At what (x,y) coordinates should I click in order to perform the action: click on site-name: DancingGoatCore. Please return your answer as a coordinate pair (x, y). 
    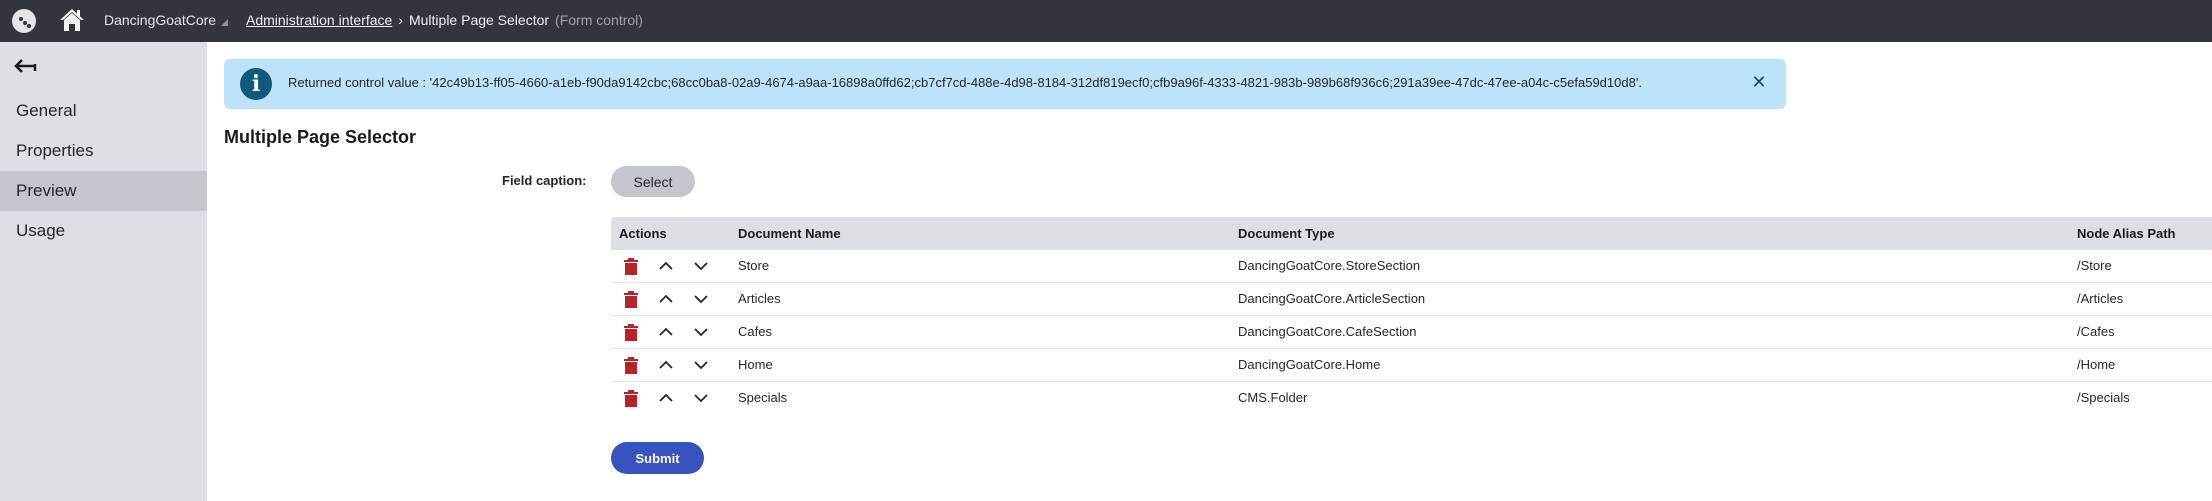
    Looking at the image, I should click on (160, 20).